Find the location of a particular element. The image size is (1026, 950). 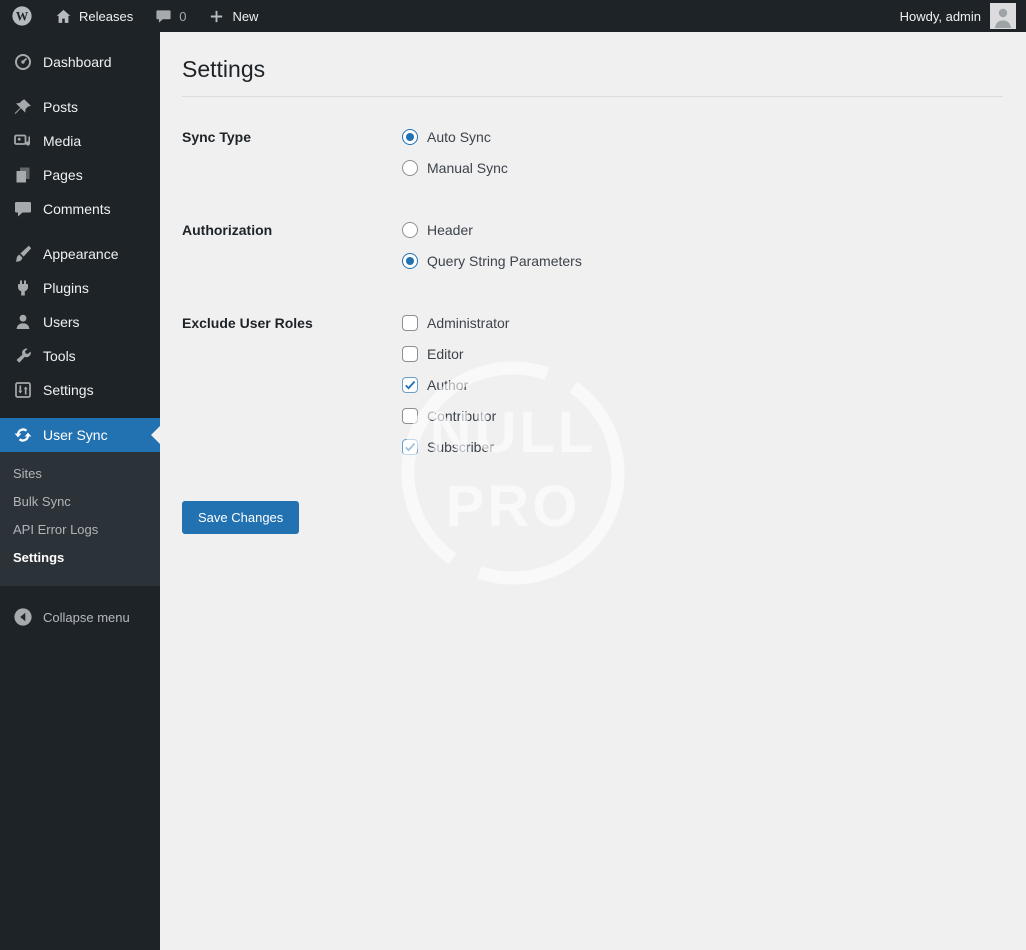

option-label: Manual Sync is located at coordinates (467, 168).